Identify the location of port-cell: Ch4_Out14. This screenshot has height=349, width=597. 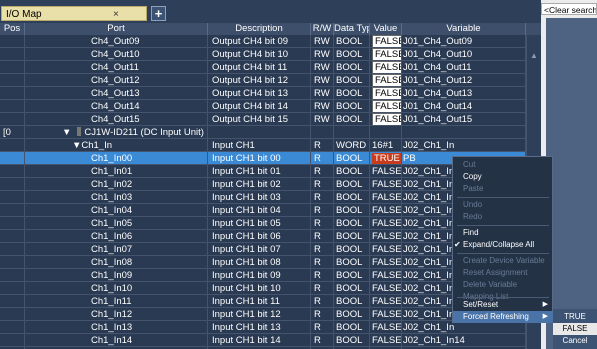
(116, 106).